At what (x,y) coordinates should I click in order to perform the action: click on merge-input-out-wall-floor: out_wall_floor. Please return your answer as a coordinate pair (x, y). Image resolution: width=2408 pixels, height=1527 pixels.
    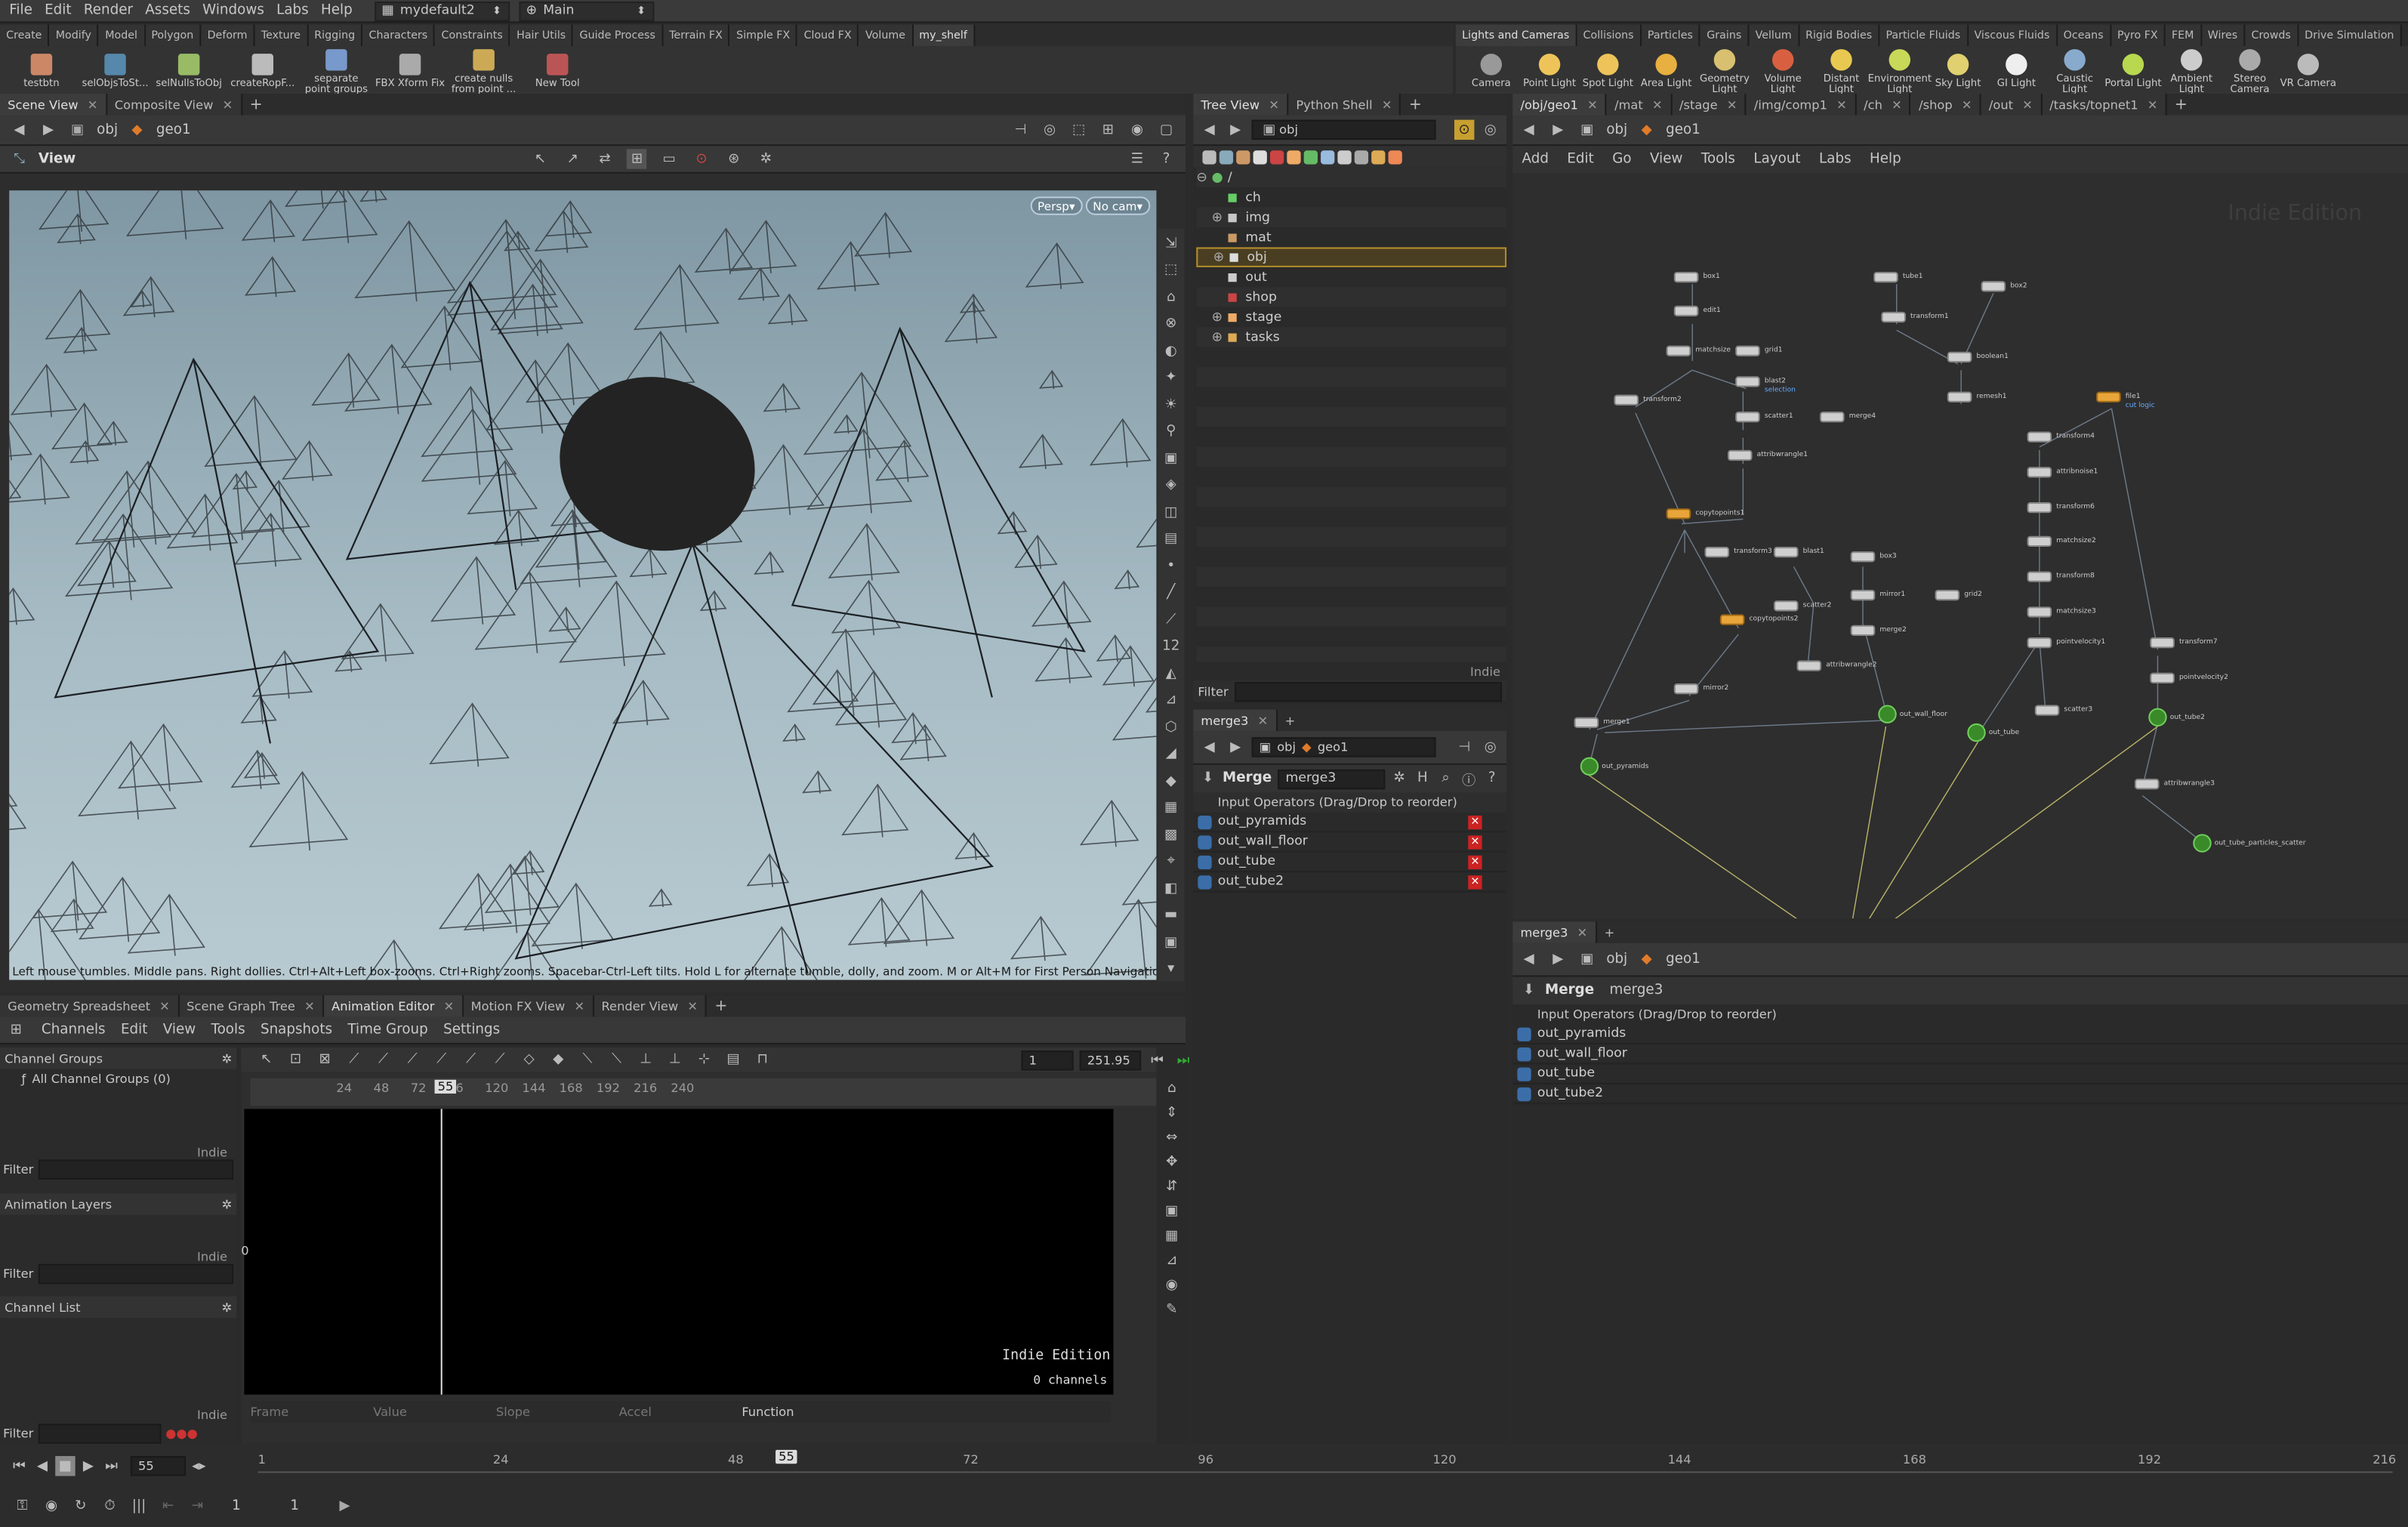
    Looking at the image, I should click on (1960, 1054).